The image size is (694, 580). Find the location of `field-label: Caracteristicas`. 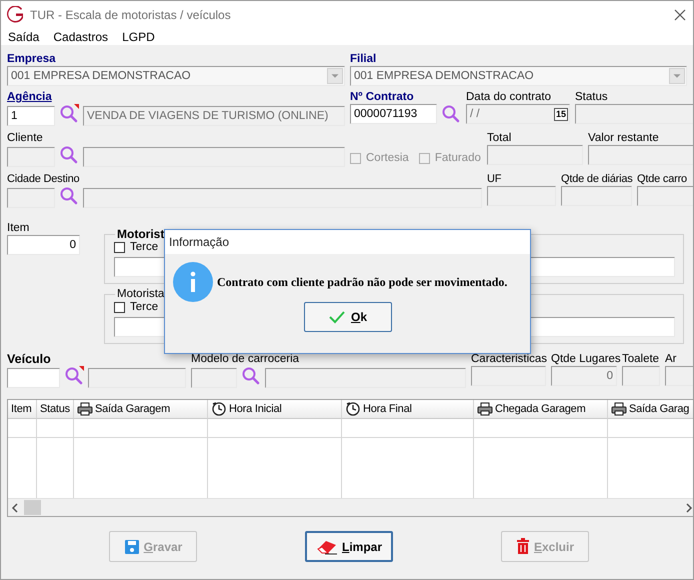

field-label: Caracteristicas is located at coordinates (509, 359).